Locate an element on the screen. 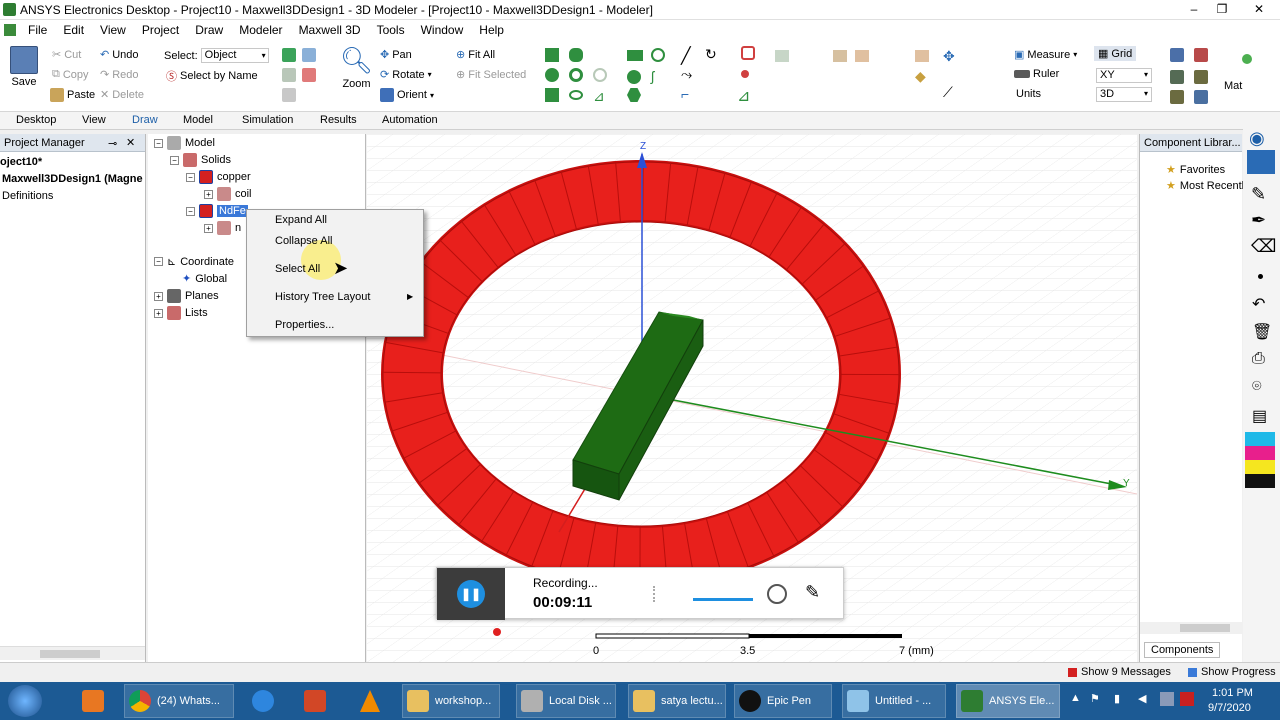 This screenshot has width=1280, height=720. undo-button: ↶ Undo is located at coordinates (119, 55).